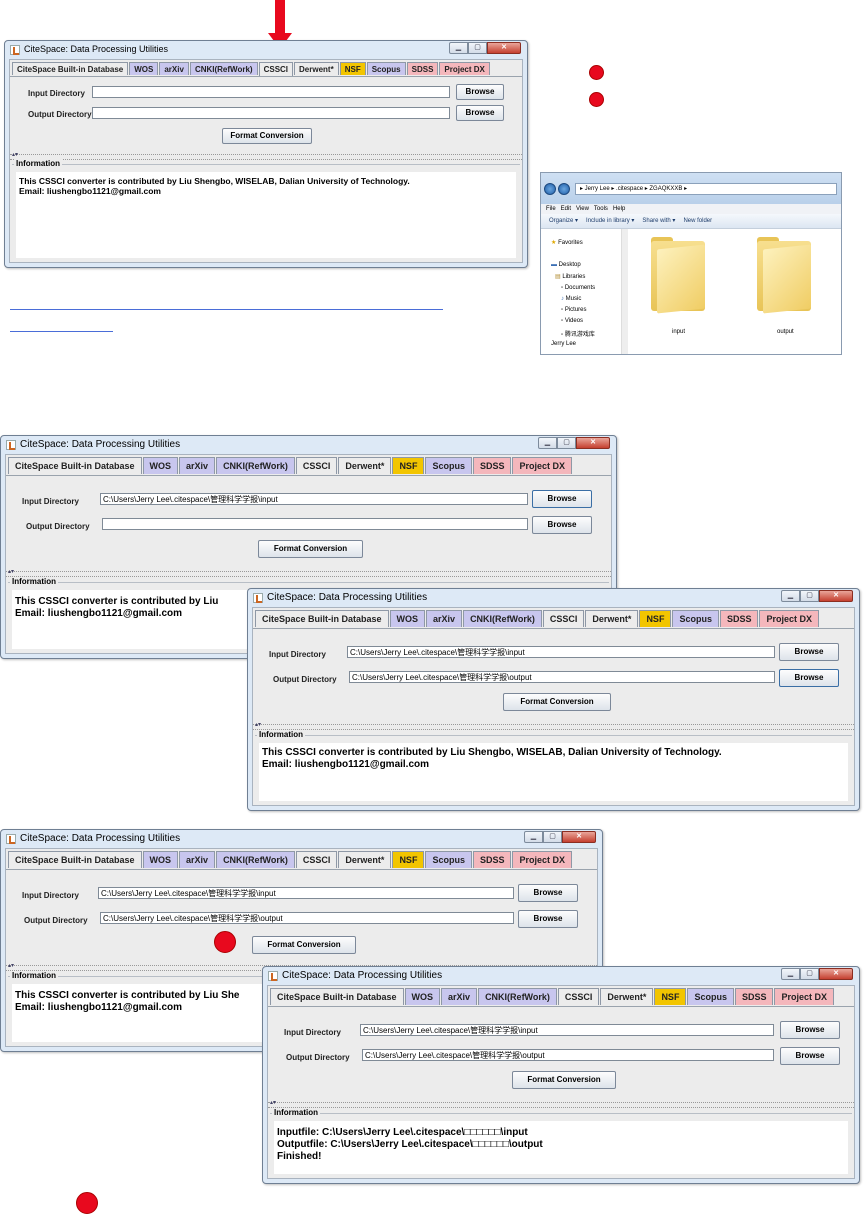  What do you see at coordinates (226, 309) in the screenshot?
I see `link-underline` at bounding box center [226, 309].